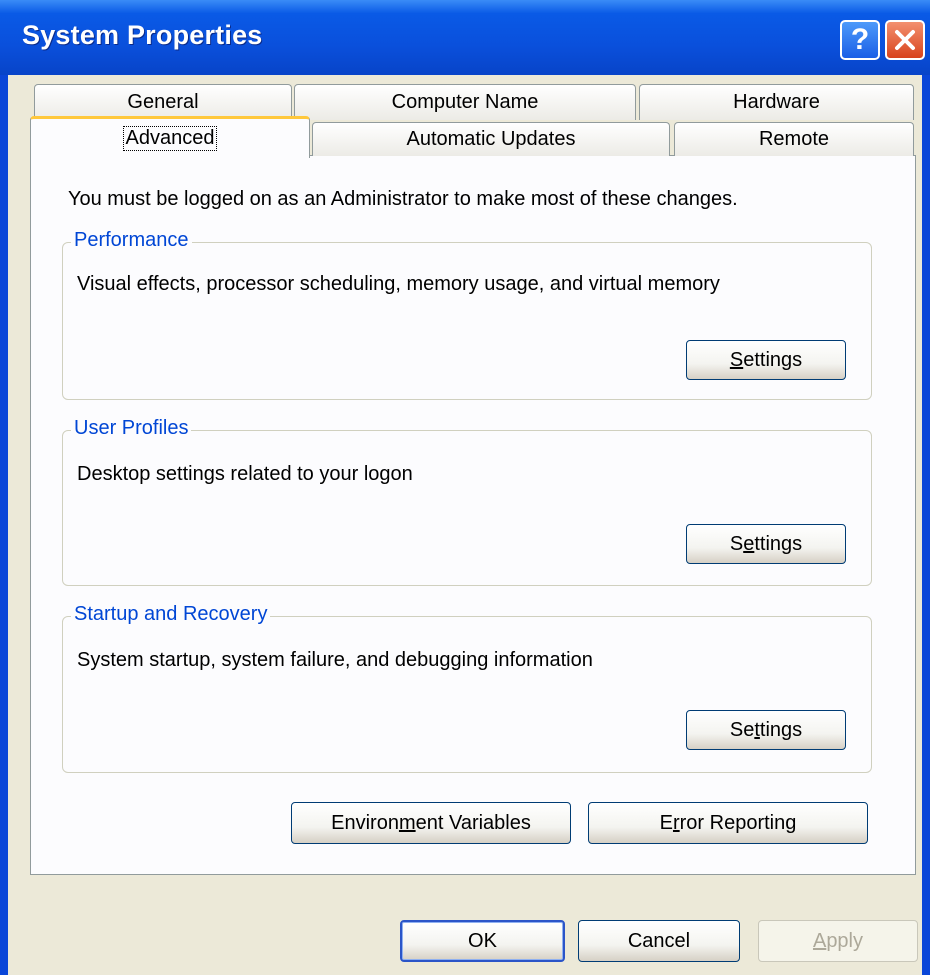 Image resolution: width=930 pixels, height=975 pixels. I want to click on help-button: ?, so click(860, 40).